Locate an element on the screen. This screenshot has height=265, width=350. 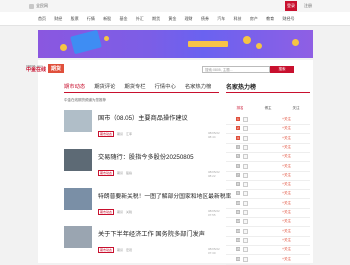
nav-item: 新股 is located at coordinates (107, 19).